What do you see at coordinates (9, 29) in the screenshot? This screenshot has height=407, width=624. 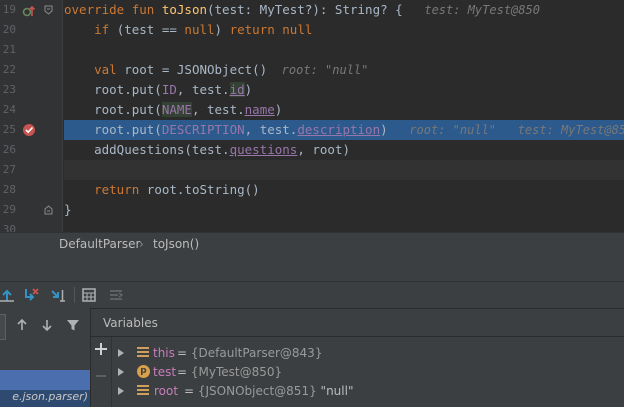 I see `line-number: 20` at bounding box center [9, 29].